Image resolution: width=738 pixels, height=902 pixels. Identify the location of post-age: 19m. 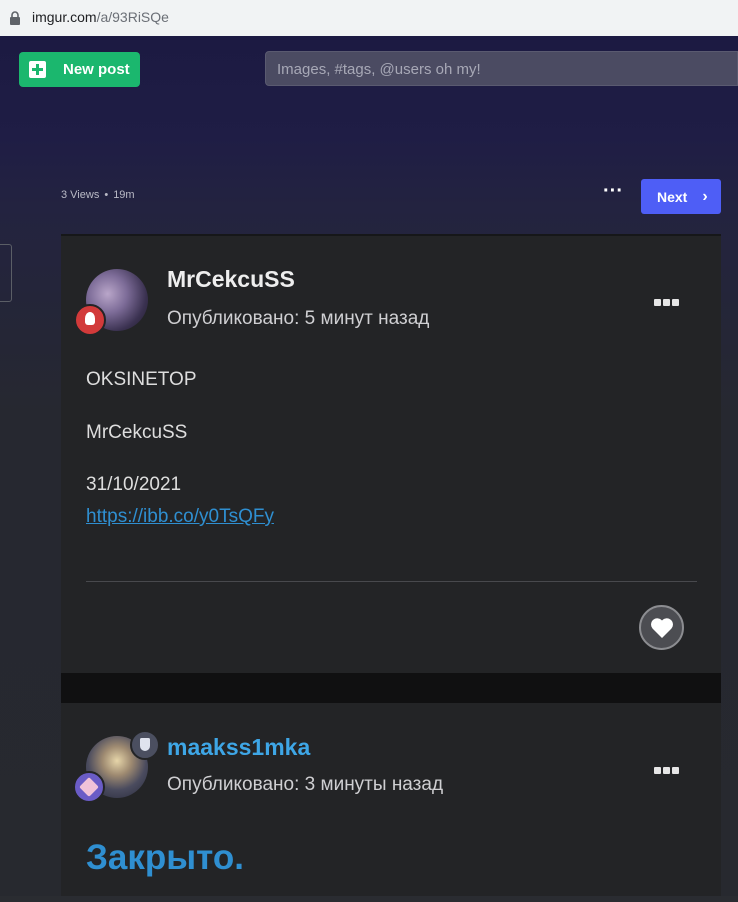
(124, 195).